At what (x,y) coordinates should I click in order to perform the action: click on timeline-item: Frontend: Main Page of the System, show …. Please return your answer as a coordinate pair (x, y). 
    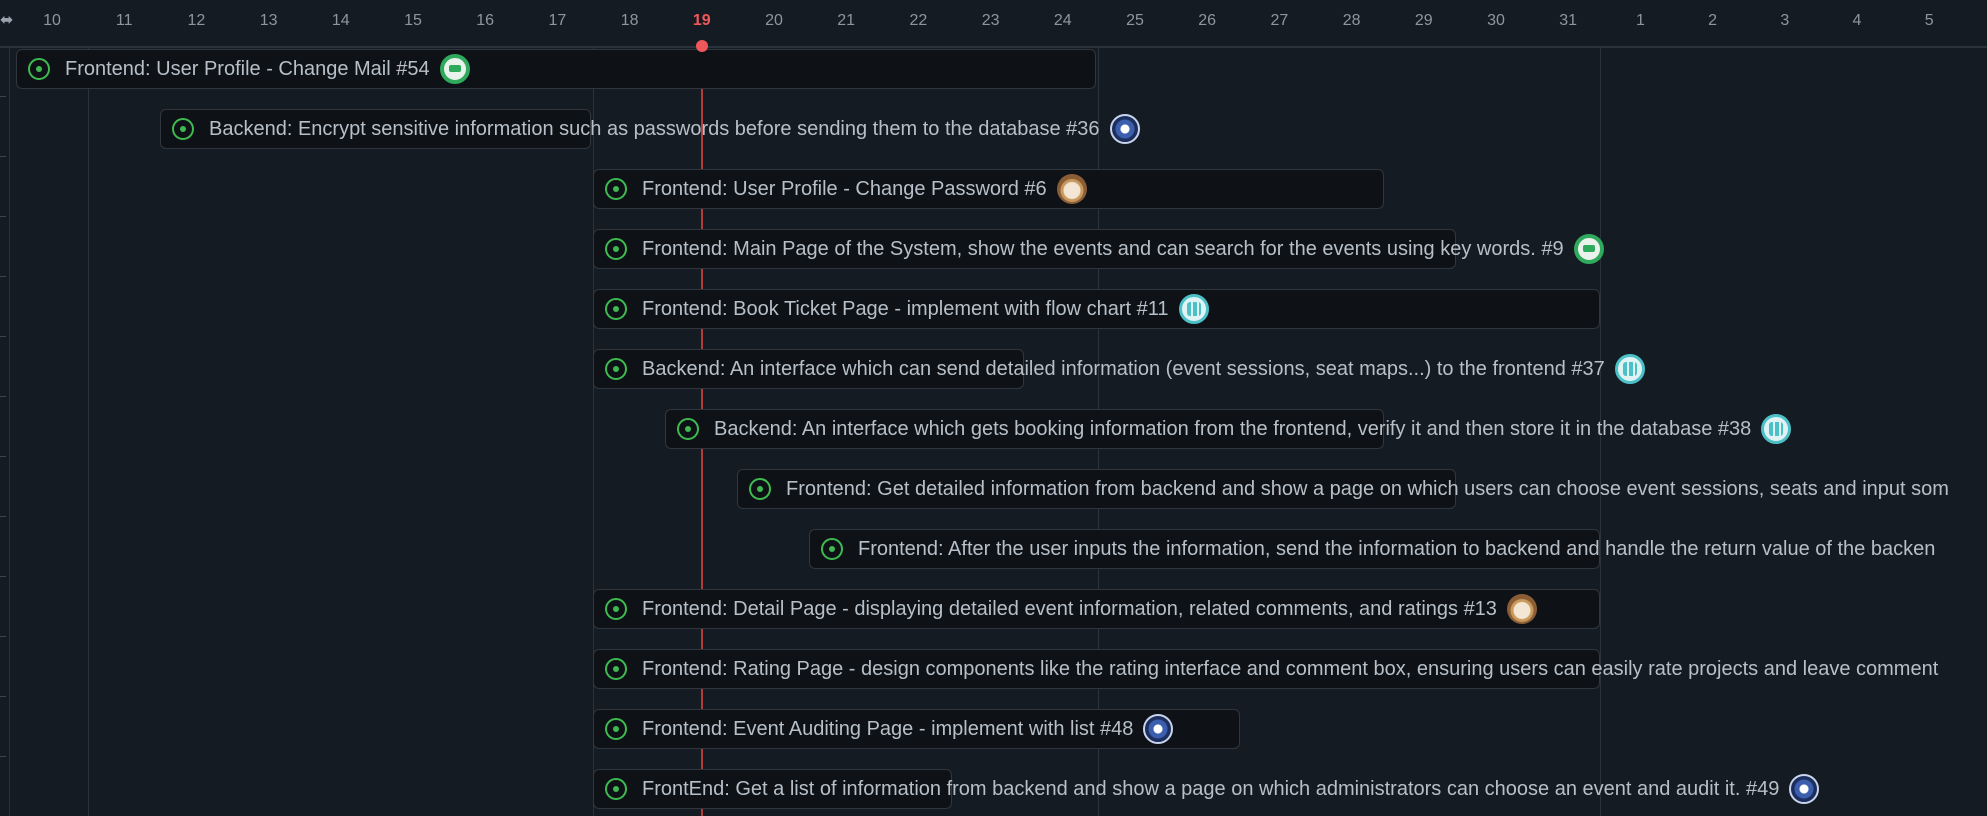
    Looking at the image, I should click on (1104, 249).